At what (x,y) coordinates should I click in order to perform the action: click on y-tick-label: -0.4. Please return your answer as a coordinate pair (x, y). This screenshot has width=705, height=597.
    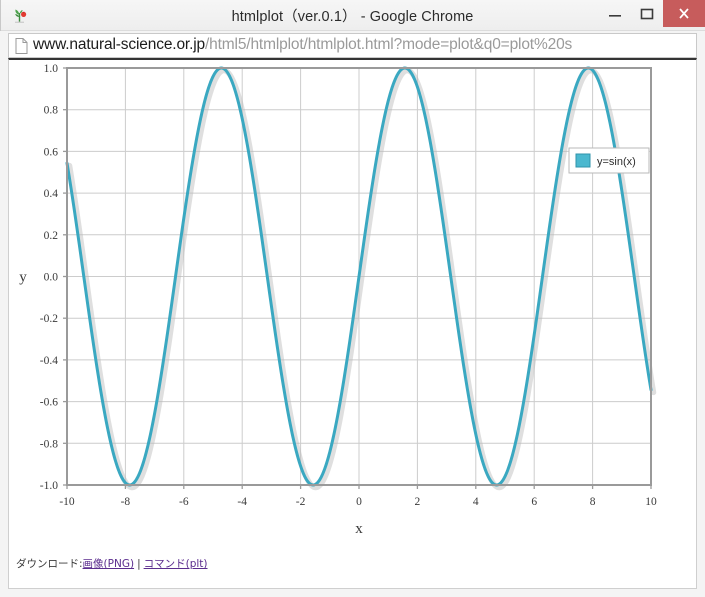
    Looking at the image, I should click on (49, 361).